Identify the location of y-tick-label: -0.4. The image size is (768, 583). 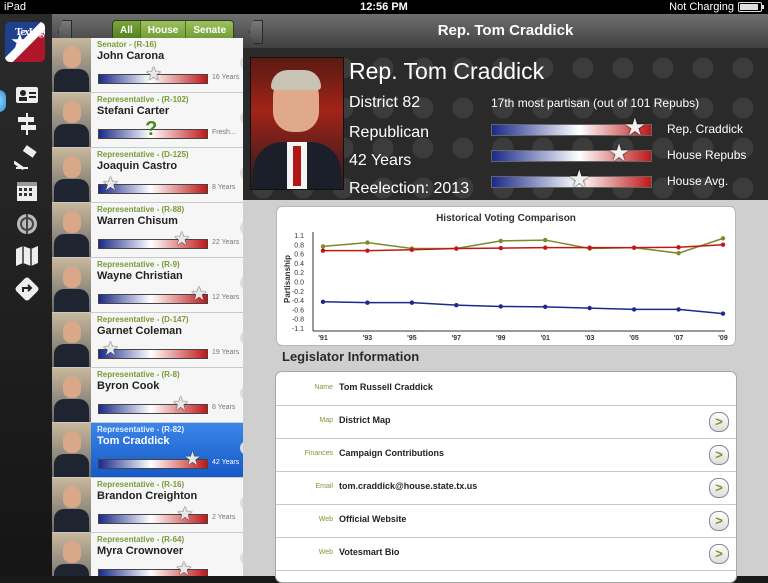
(298, 301).